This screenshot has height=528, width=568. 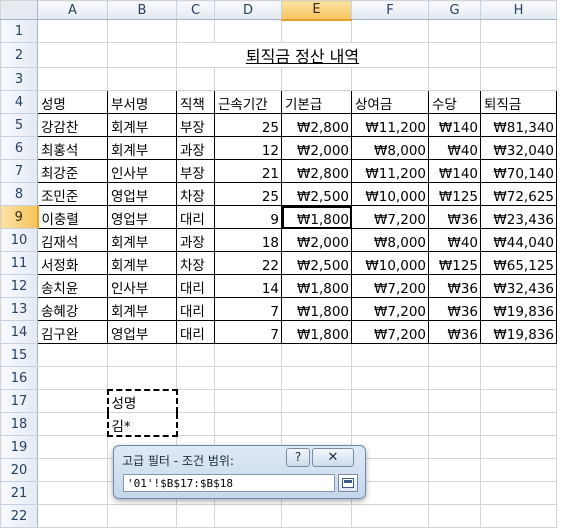 What do you see at coordinates (390, 102) in the screenshot?
I see `table-header-cell: 상여금` at bounding box center [390, 102].